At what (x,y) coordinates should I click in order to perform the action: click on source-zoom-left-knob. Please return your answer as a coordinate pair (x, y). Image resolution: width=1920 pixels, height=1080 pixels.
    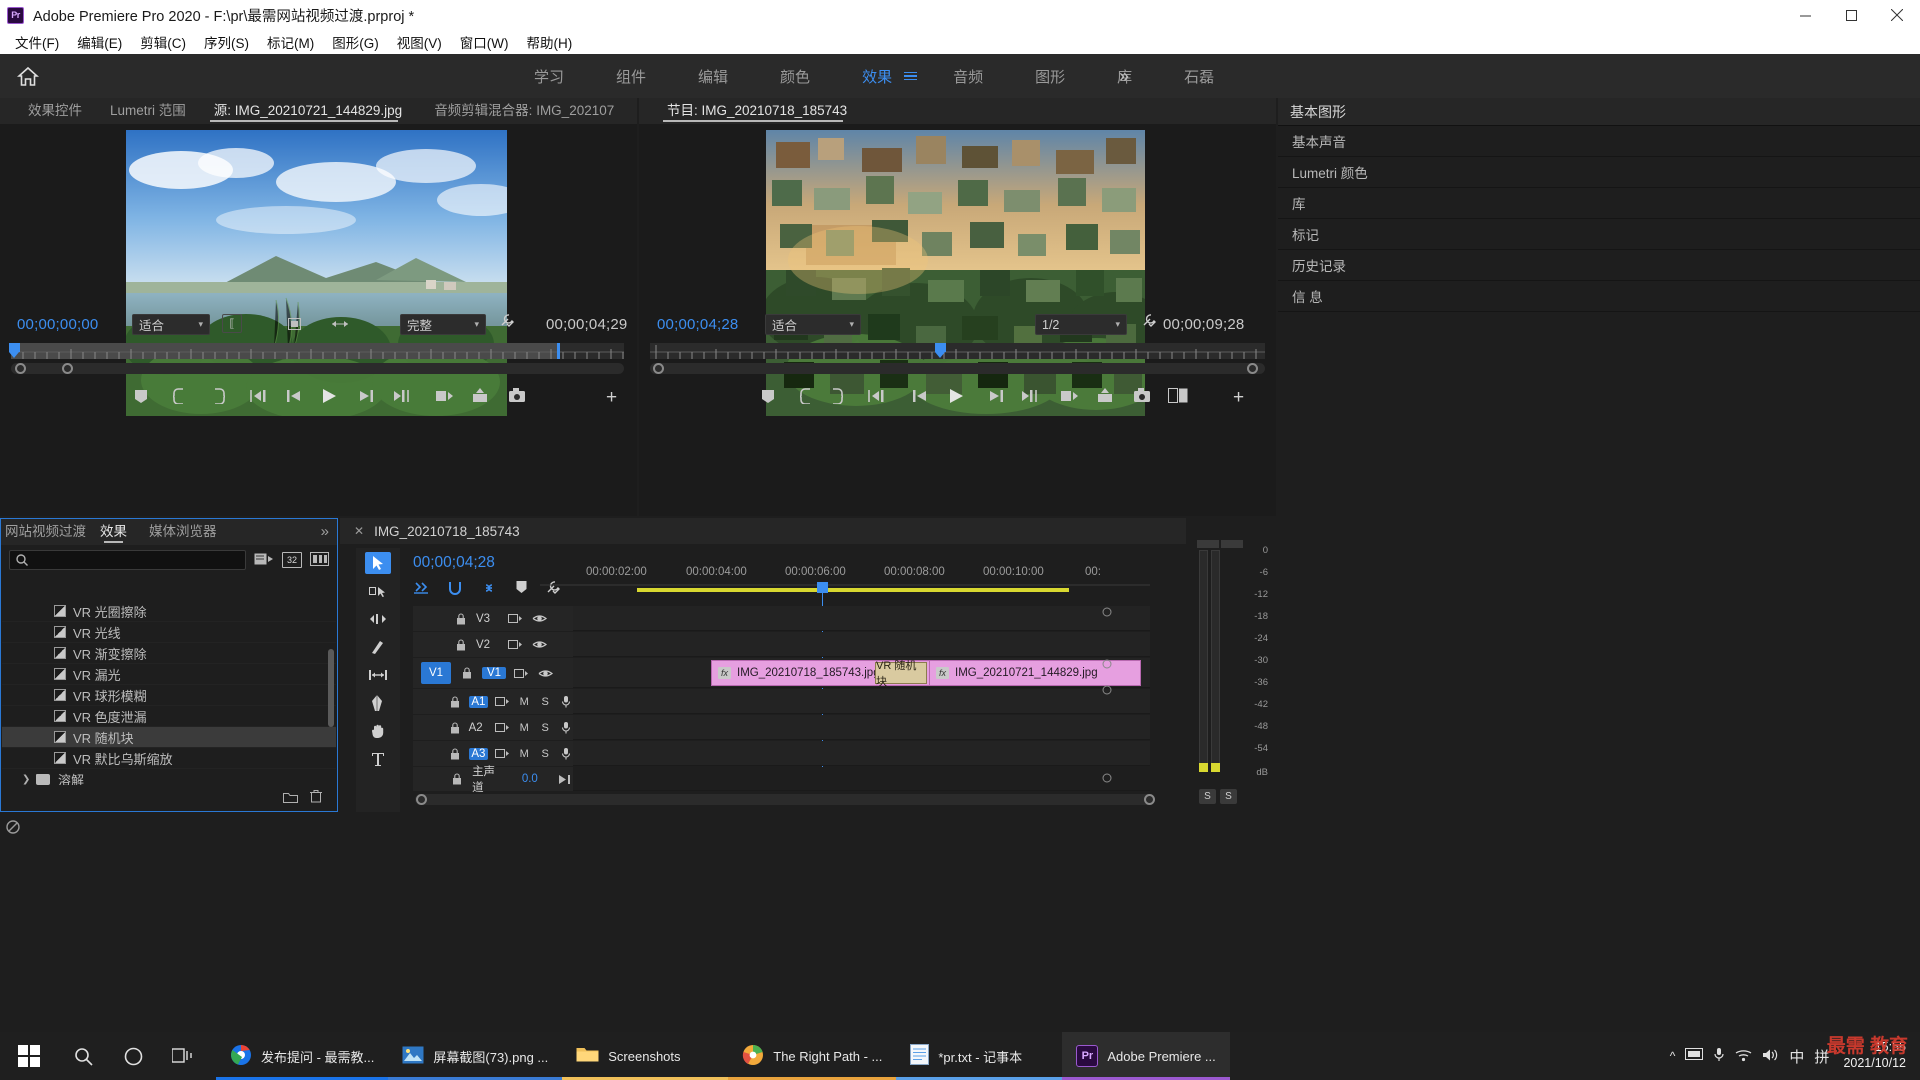
    Looking at the image, I should click on (20, 368).